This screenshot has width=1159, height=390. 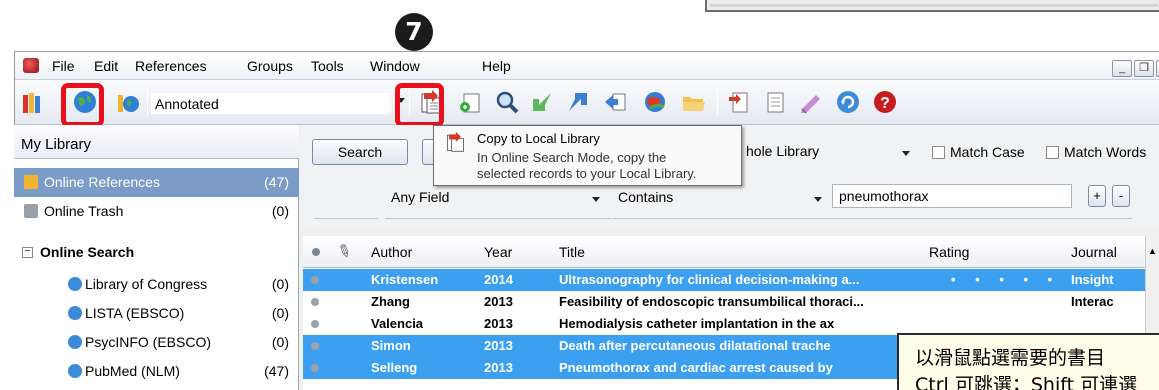 I want to click on section-label: Online Search, so click(x=87, y=252).